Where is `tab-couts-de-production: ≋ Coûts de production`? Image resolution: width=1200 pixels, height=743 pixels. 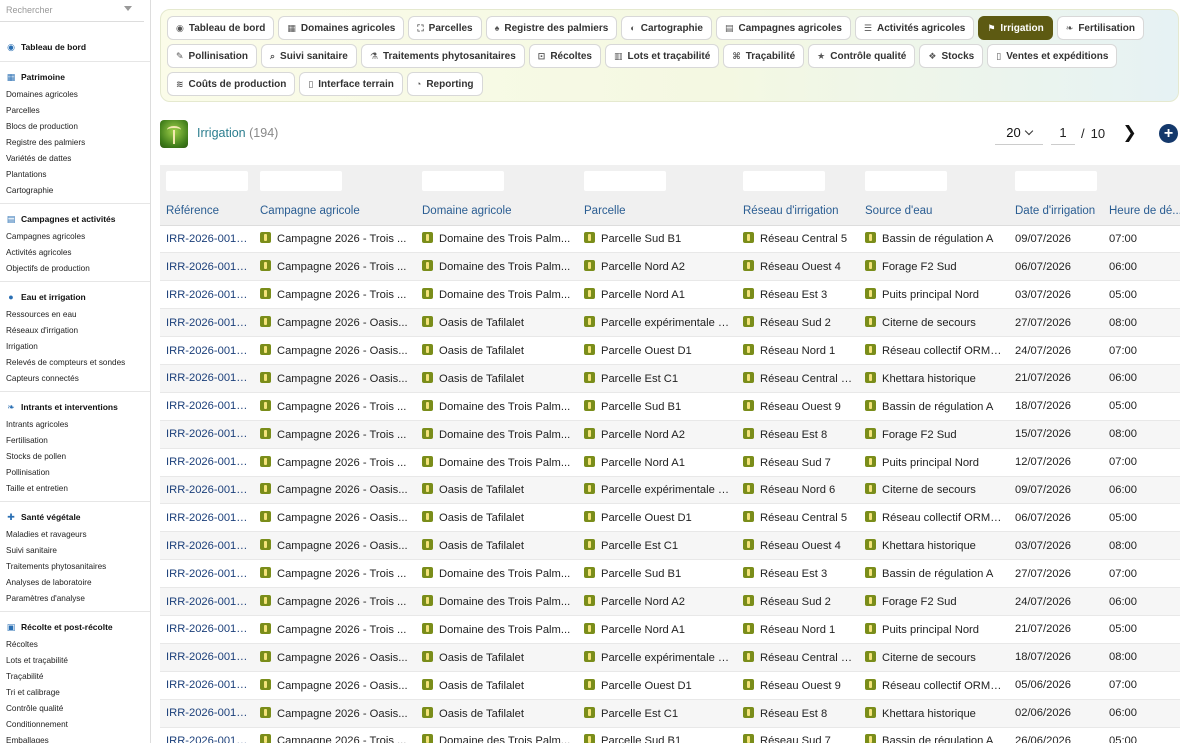 tab-couts-de-production: ≋ Coûts de production is located at coordinates (231, 84).